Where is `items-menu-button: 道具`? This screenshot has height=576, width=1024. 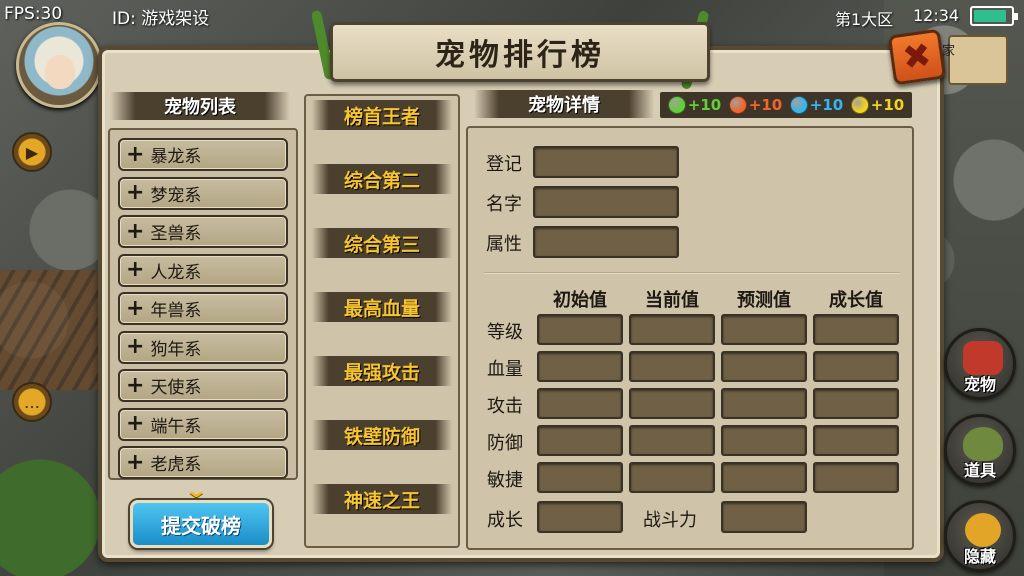 items-menu-button: 道具 is located at coordinates (980, 450).